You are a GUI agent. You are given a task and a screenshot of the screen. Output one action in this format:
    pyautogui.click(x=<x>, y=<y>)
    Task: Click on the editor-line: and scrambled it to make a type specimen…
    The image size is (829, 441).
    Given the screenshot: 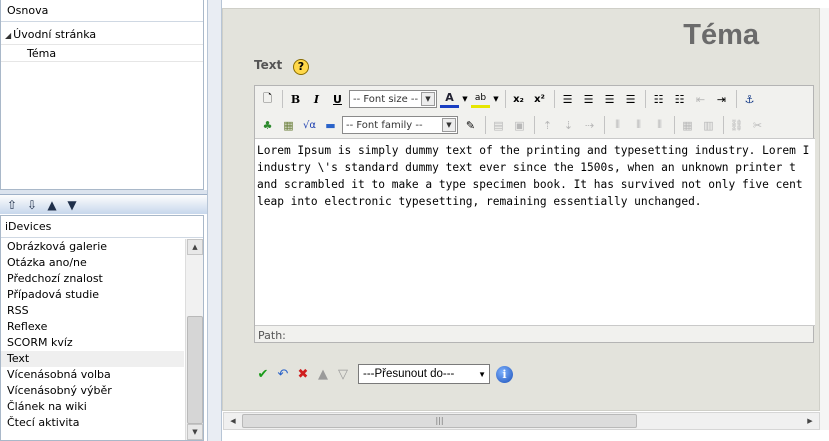 What is the action you would take?
    pyautogui.click(x=530, y=184)
    